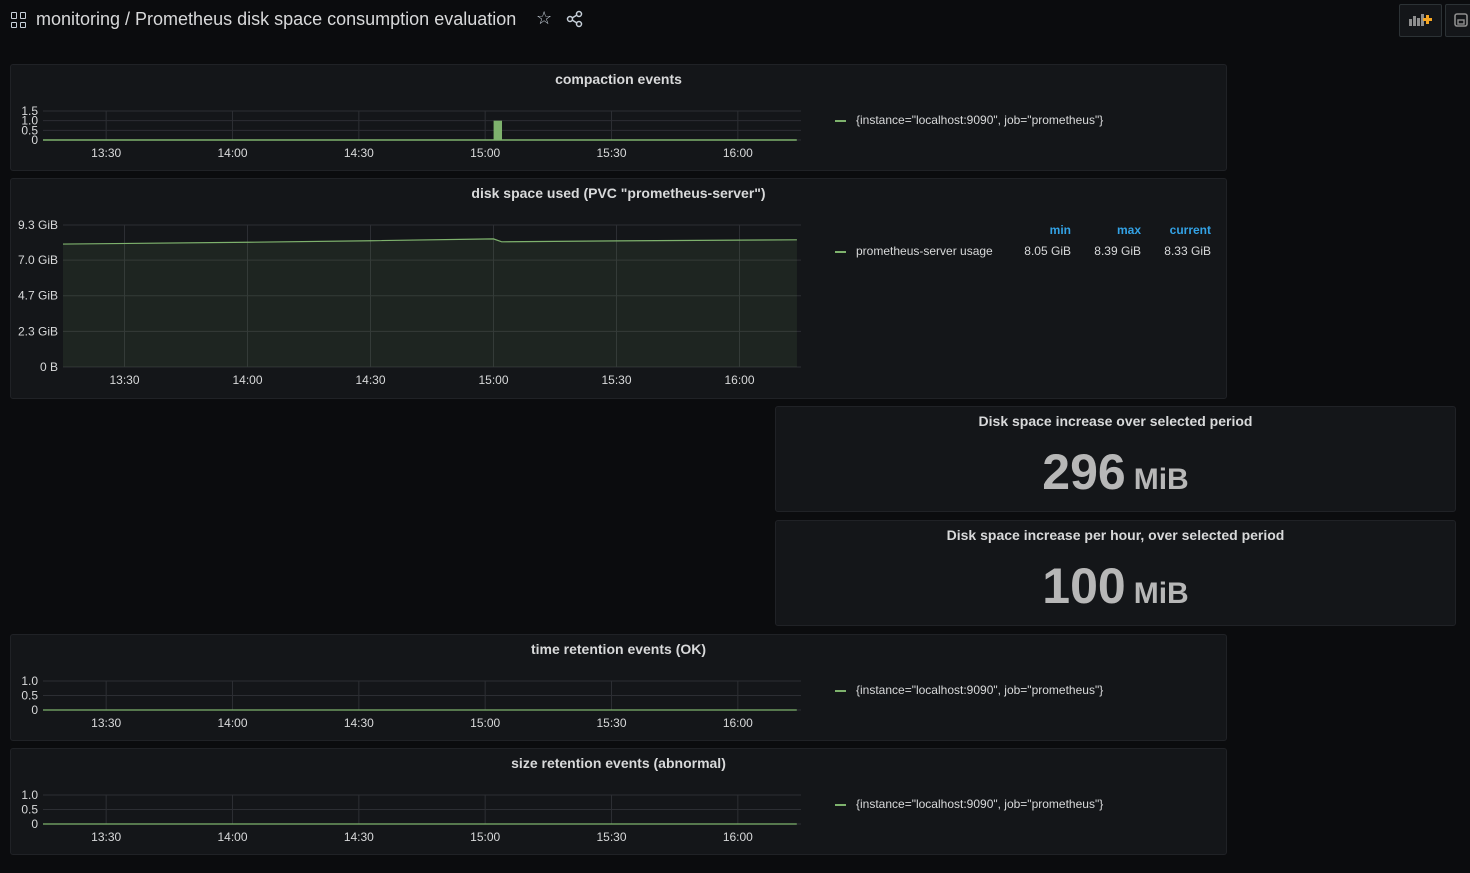 This screenshot has width=1470, height=873. What do you see at coordinates (411, 816) in the screenshot?
I see `size-retention-chart: 00.51.0 13:30 14:00 14:30 15:00 15:30 16:00` at bounding box center [411, 816].